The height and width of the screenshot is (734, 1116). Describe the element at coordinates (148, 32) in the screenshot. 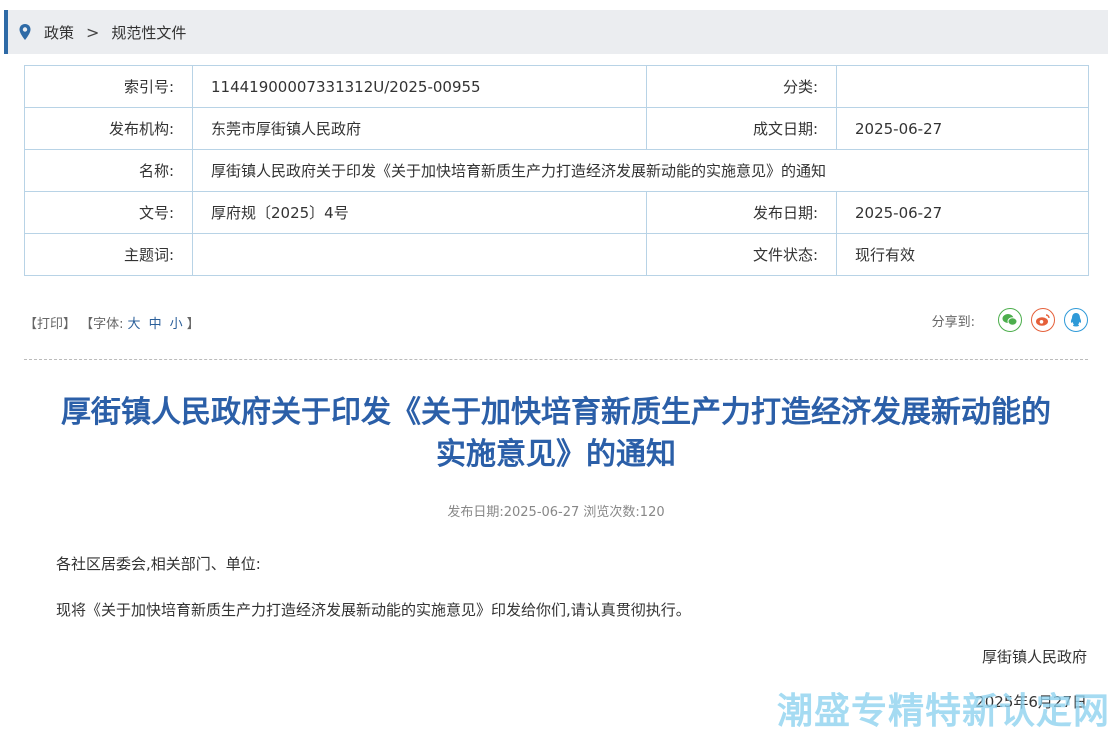

I see `breadcrumb-item-normative-documents: 规范性文件` at that location.